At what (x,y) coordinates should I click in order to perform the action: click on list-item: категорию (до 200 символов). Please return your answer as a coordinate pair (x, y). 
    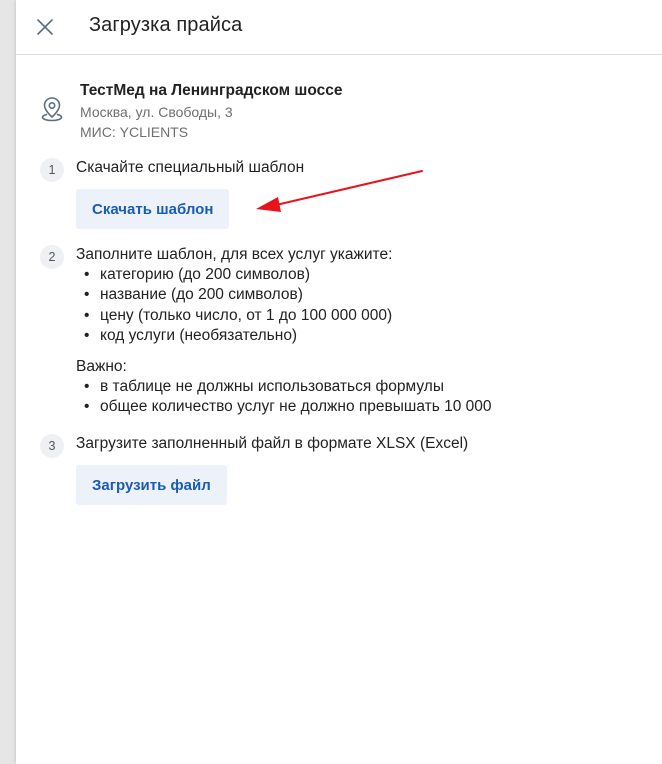
    Looking at the image, I should click on (238, 275).